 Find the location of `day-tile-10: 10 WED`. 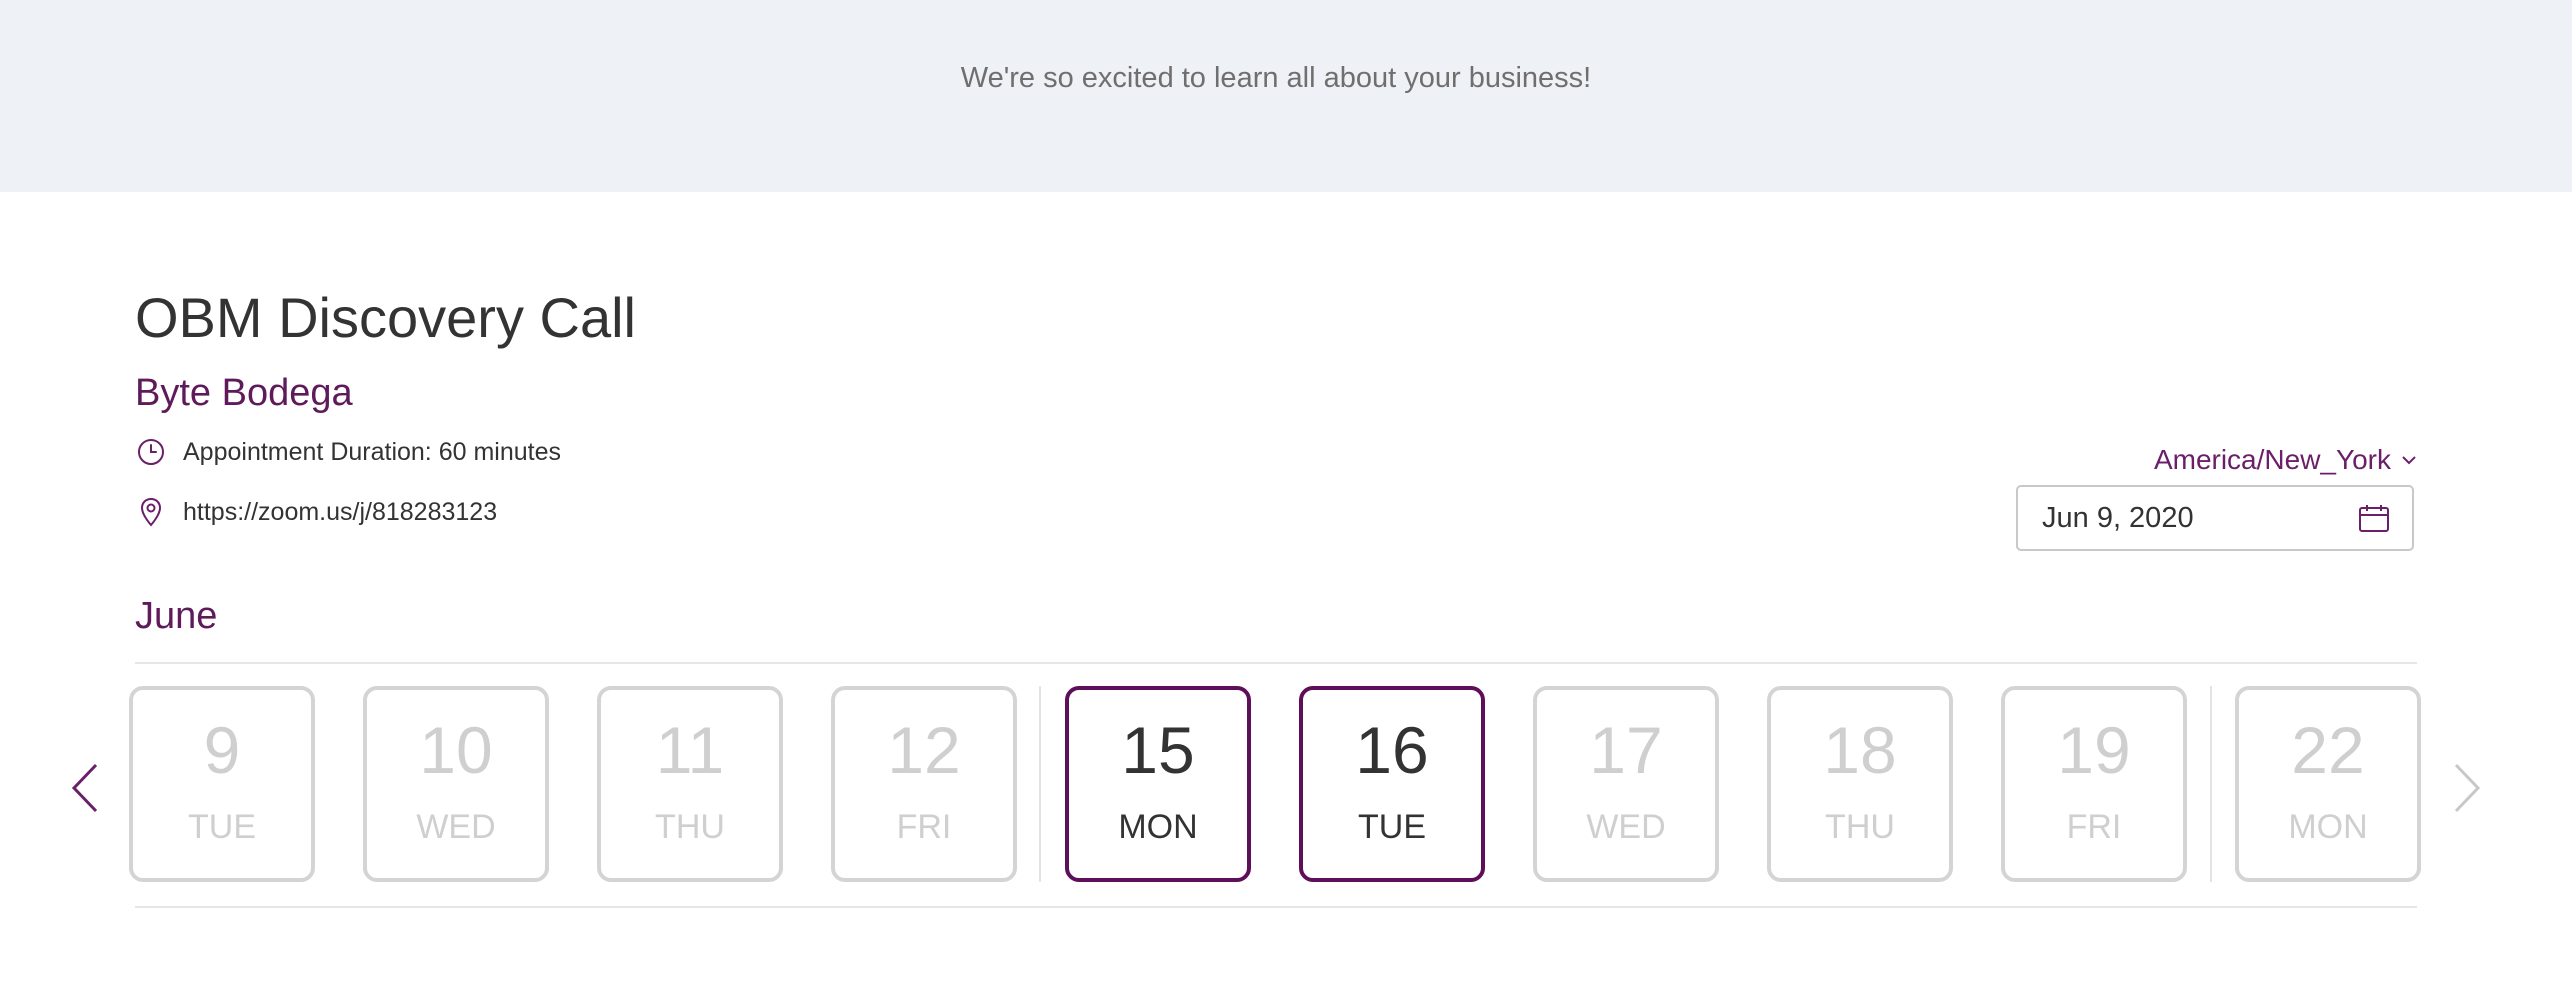

day-tile-10: 10 WED is located at coordinates (456, 784).